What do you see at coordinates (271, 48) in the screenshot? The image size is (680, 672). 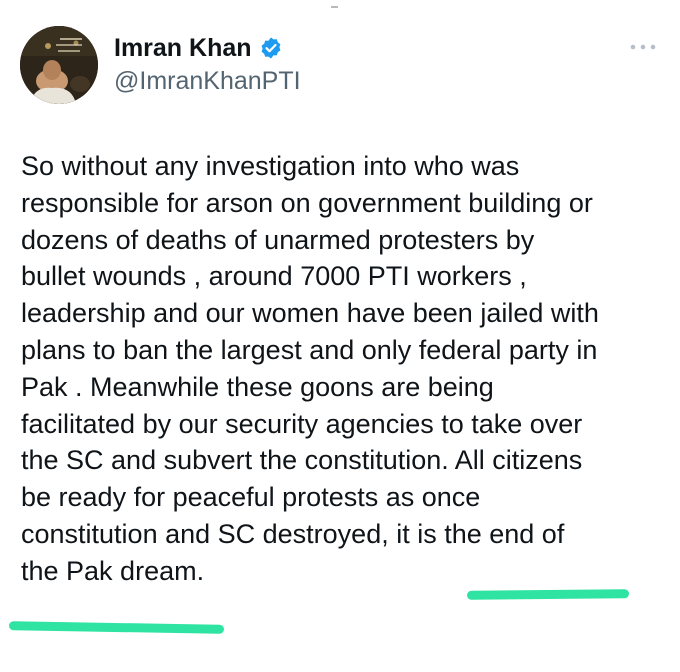 I see `verified-badge-icon` at bounding box center [271, 48].